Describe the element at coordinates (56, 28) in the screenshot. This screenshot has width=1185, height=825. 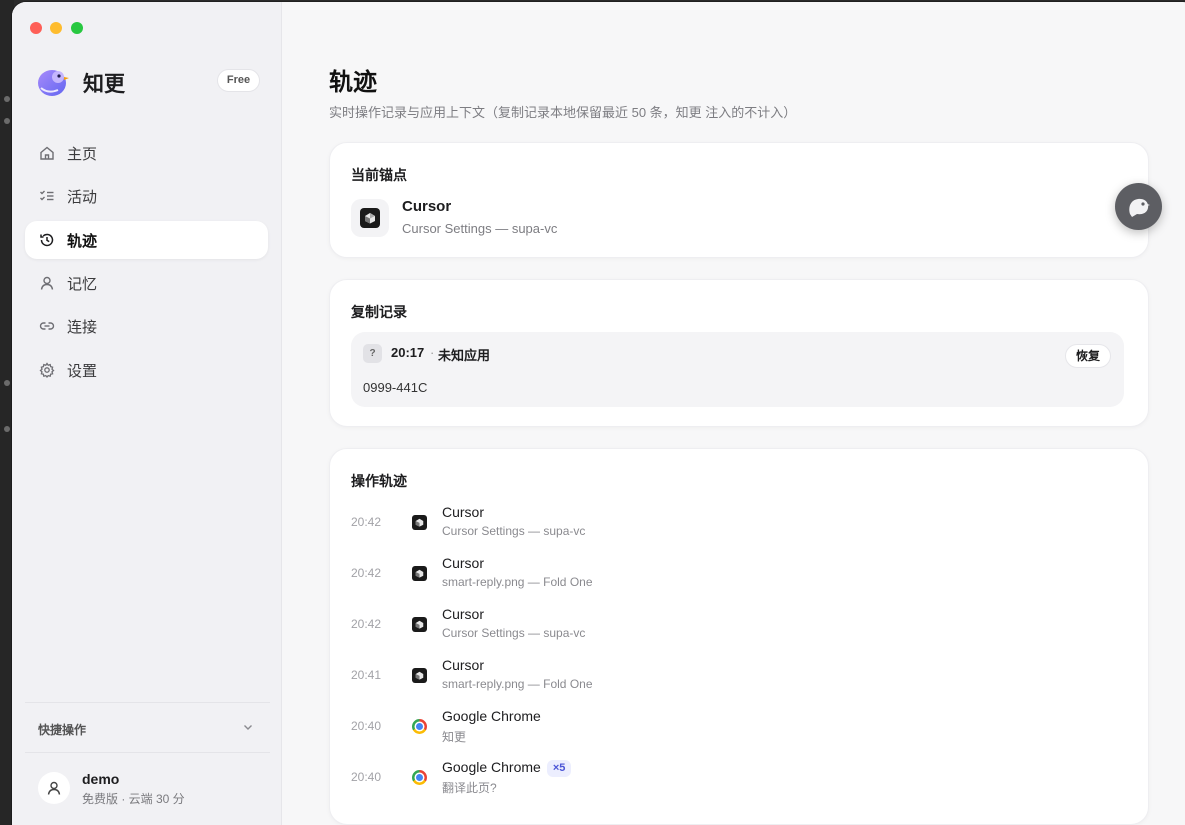
I see `minimize-window-button` at that location.